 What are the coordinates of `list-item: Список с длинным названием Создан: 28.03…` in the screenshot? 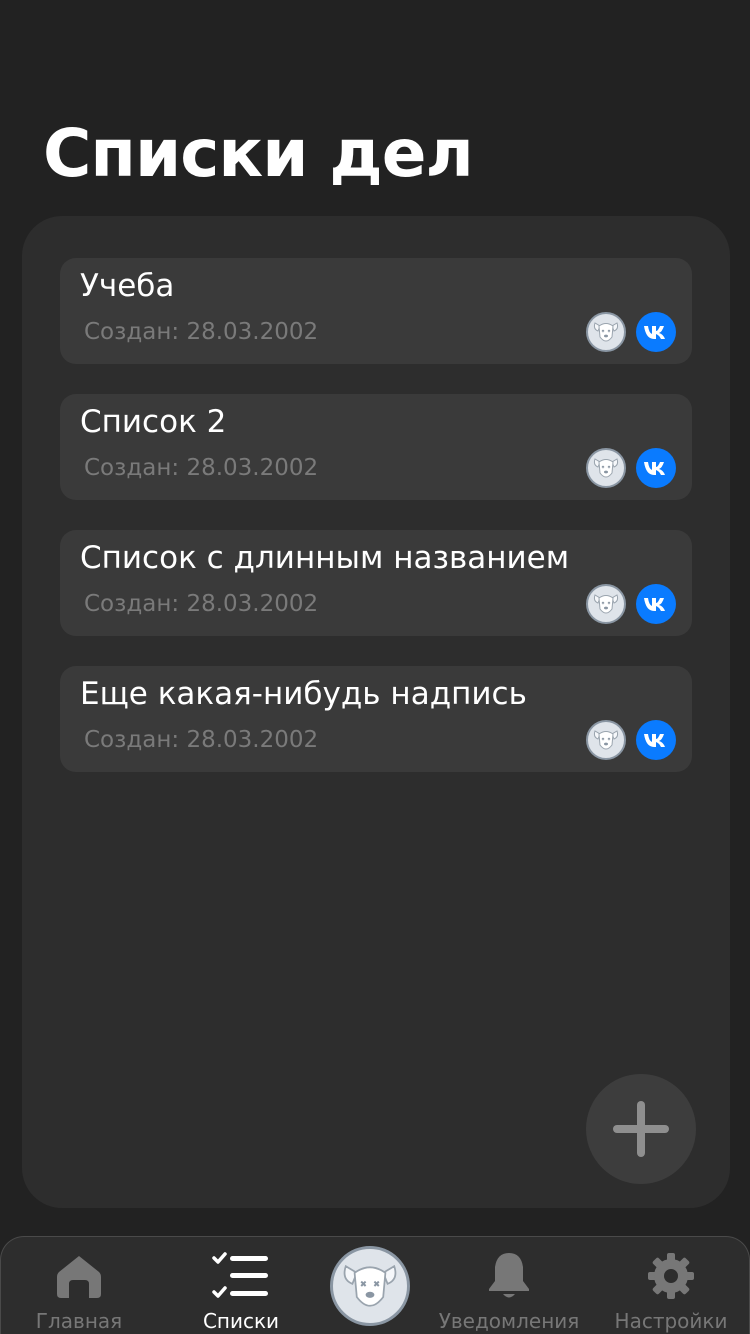 It's located at (376, 583).